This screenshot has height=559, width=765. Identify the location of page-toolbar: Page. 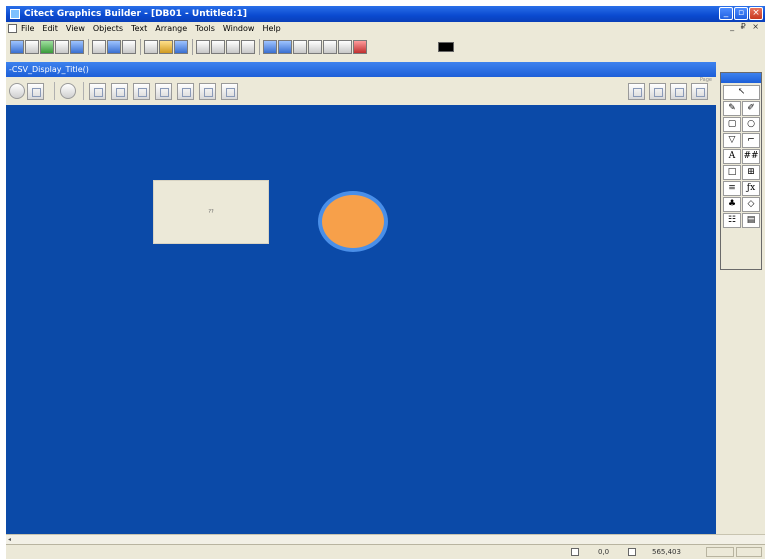
(361, 91).